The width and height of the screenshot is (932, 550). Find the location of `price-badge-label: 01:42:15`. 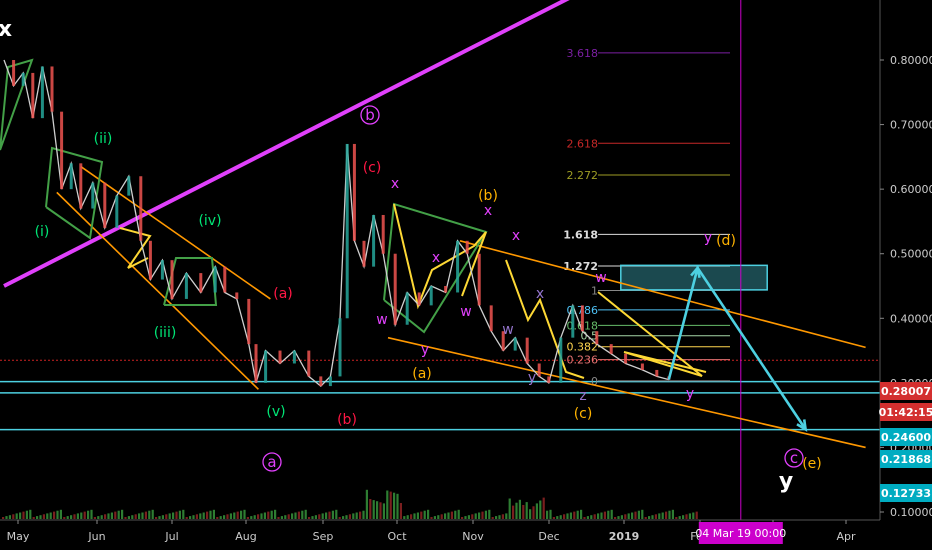

price-badge-label: 01:42:15 is located at coordinates (905, 412).